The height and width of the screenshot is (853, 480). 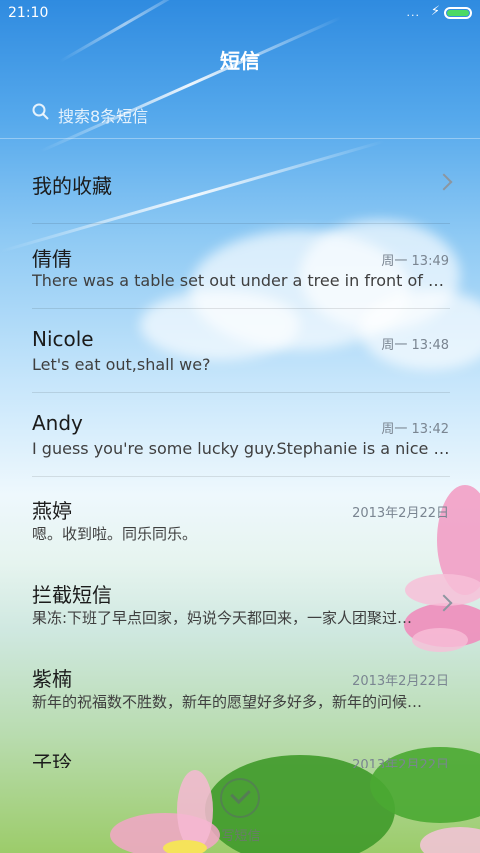 What do you see at coordinates (72, 186) in the screenshot?
I see `favorites-label: 我的收藏` at bounding box center [72, 186].